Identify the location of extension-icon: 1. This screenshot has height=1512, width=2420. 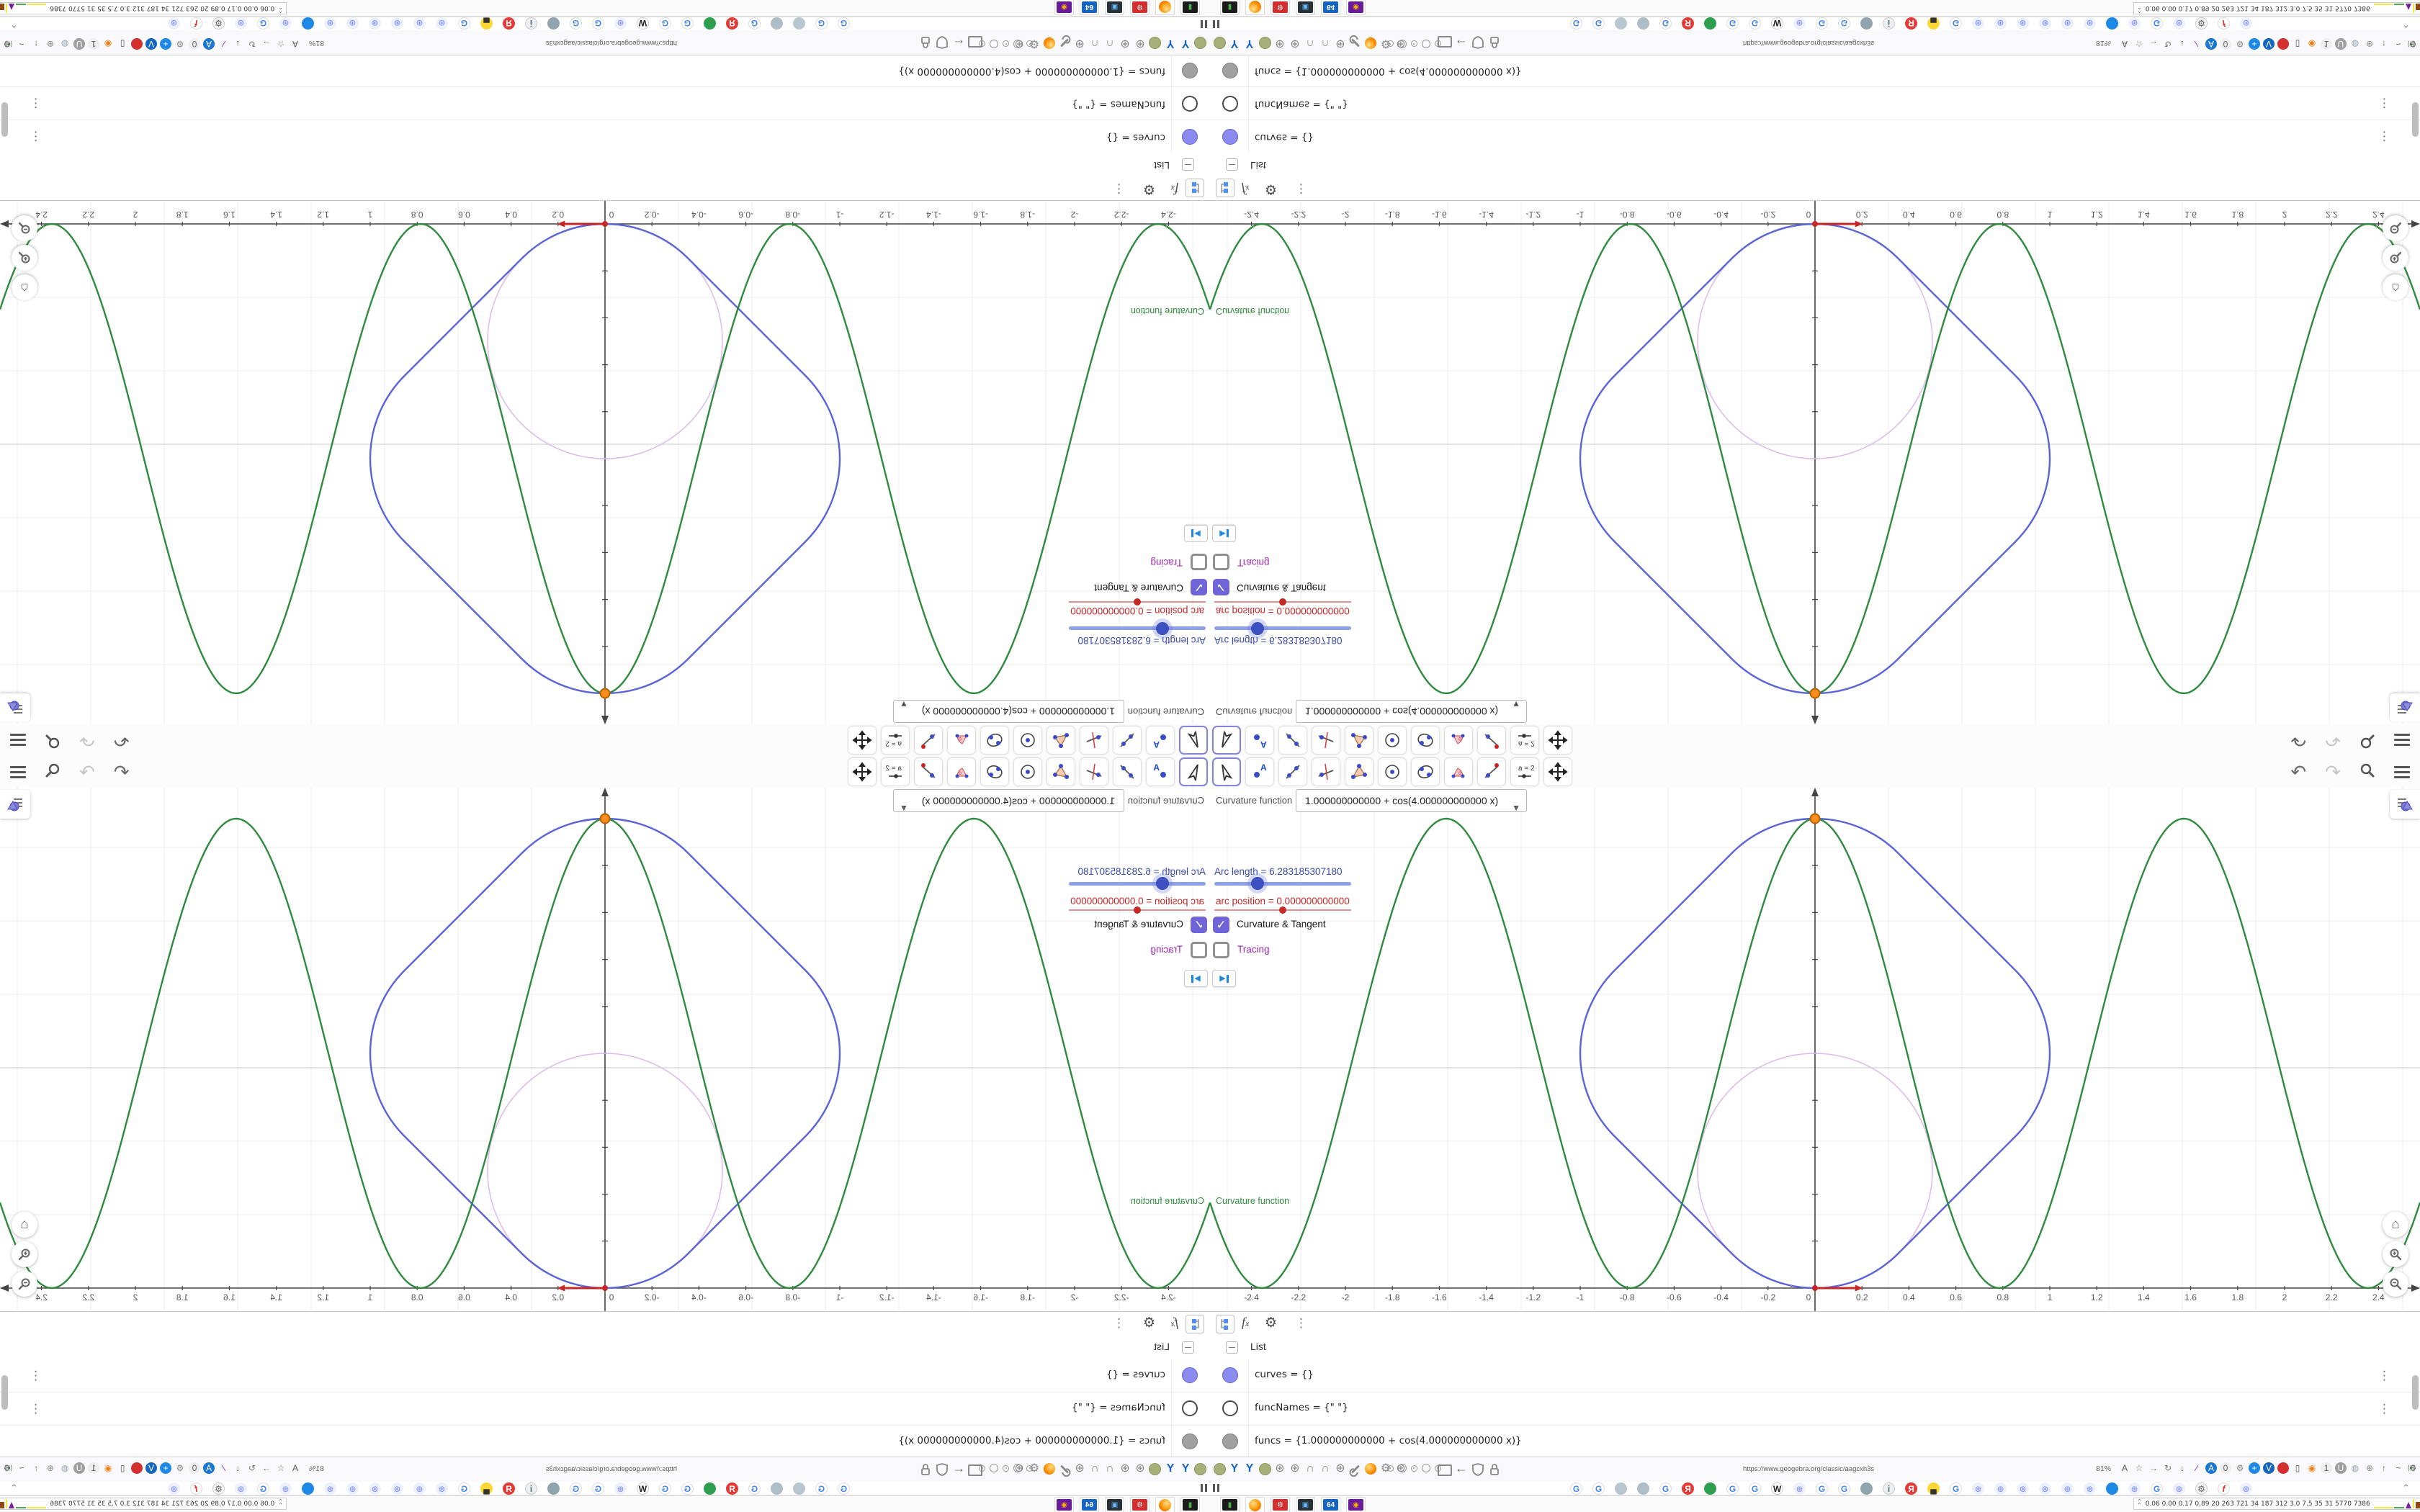
(2326, 1468).